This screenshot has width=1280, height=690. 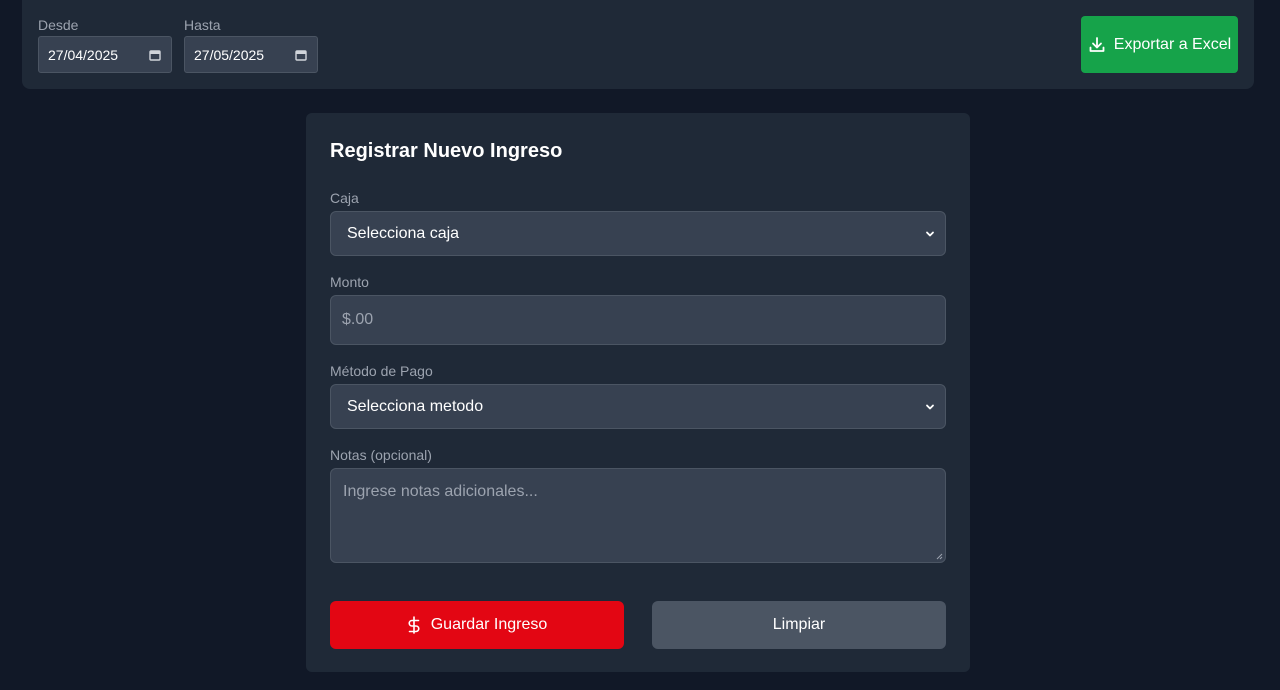 What do you see at coordinates (446, 151) in the screenshot?
I see `form-title: Registrar Nuevo Ingreso` at bounding box center [446, 151].